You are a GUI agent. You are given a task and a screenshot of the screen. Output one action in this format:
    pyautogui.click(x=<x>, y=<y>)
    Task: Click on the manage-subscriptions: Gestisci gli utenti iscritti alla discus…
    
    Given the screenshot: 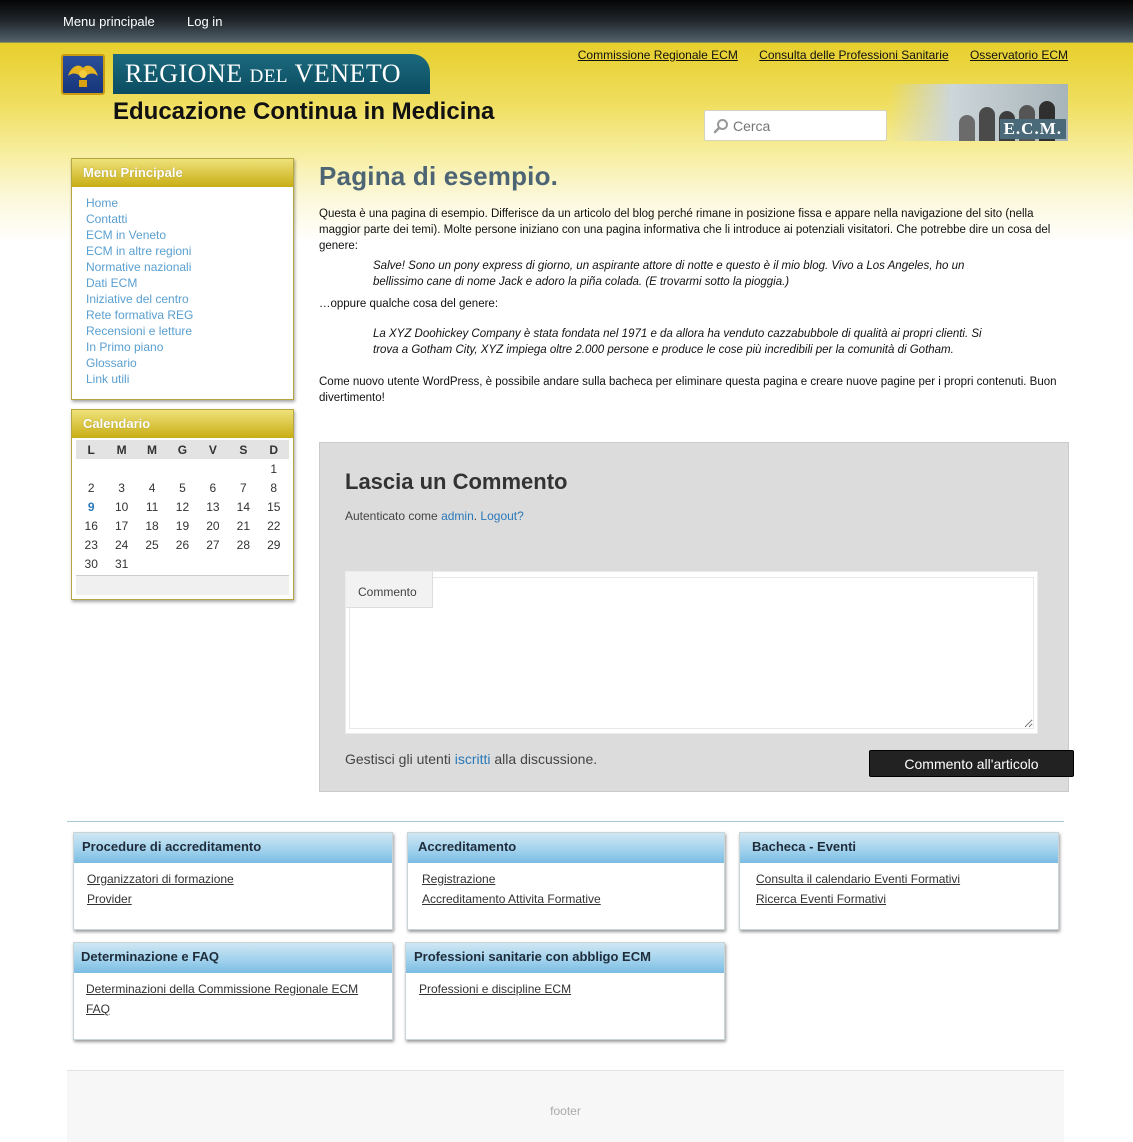 What is the action you would take?
    pyautogui.click(x=471, y=759)
    